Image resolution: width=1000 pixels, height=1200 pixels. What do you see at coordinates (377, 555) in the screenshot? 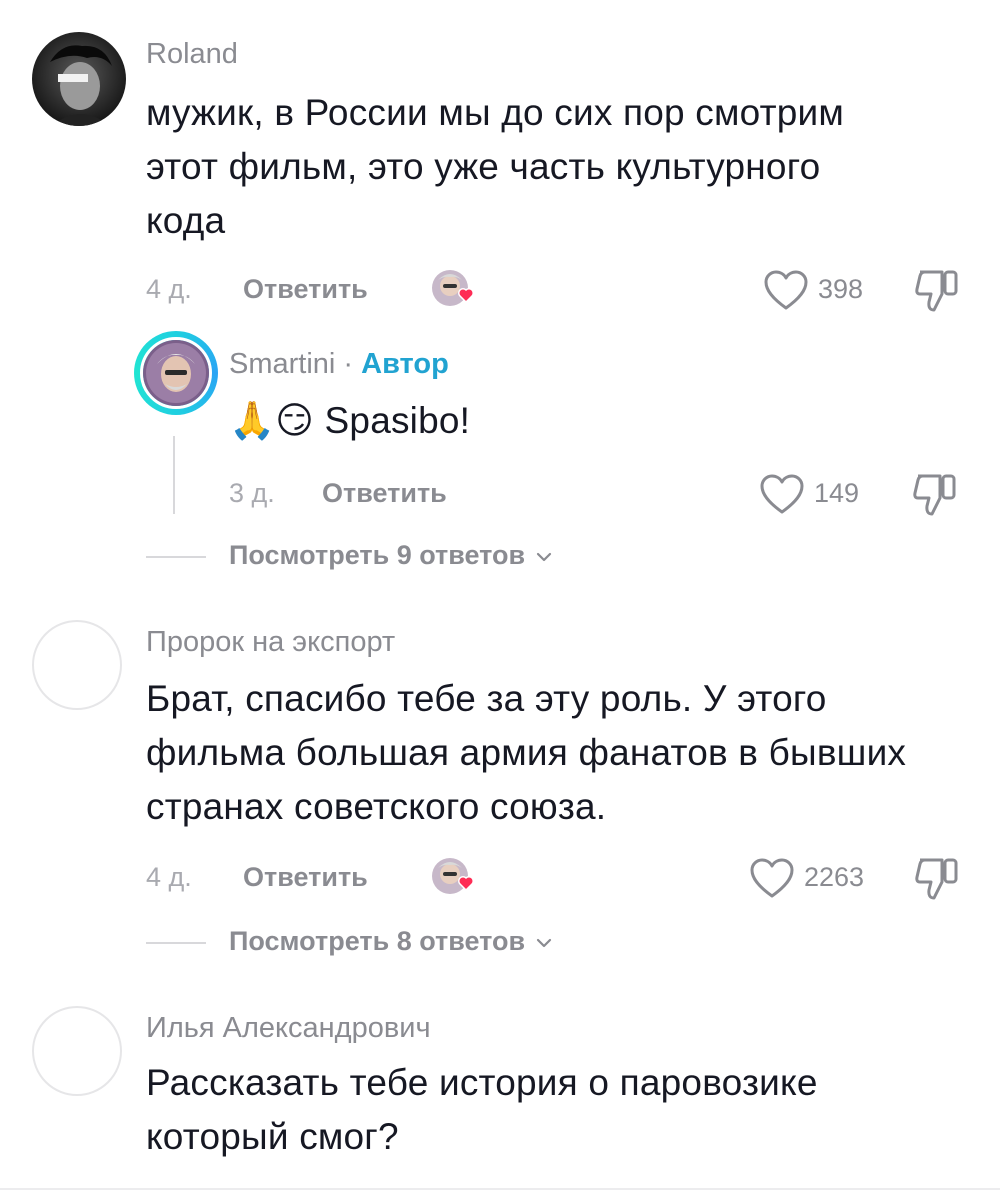
I see `view-replies-label: Посмотреть 9 ответов` at bounding box center [377, 555].